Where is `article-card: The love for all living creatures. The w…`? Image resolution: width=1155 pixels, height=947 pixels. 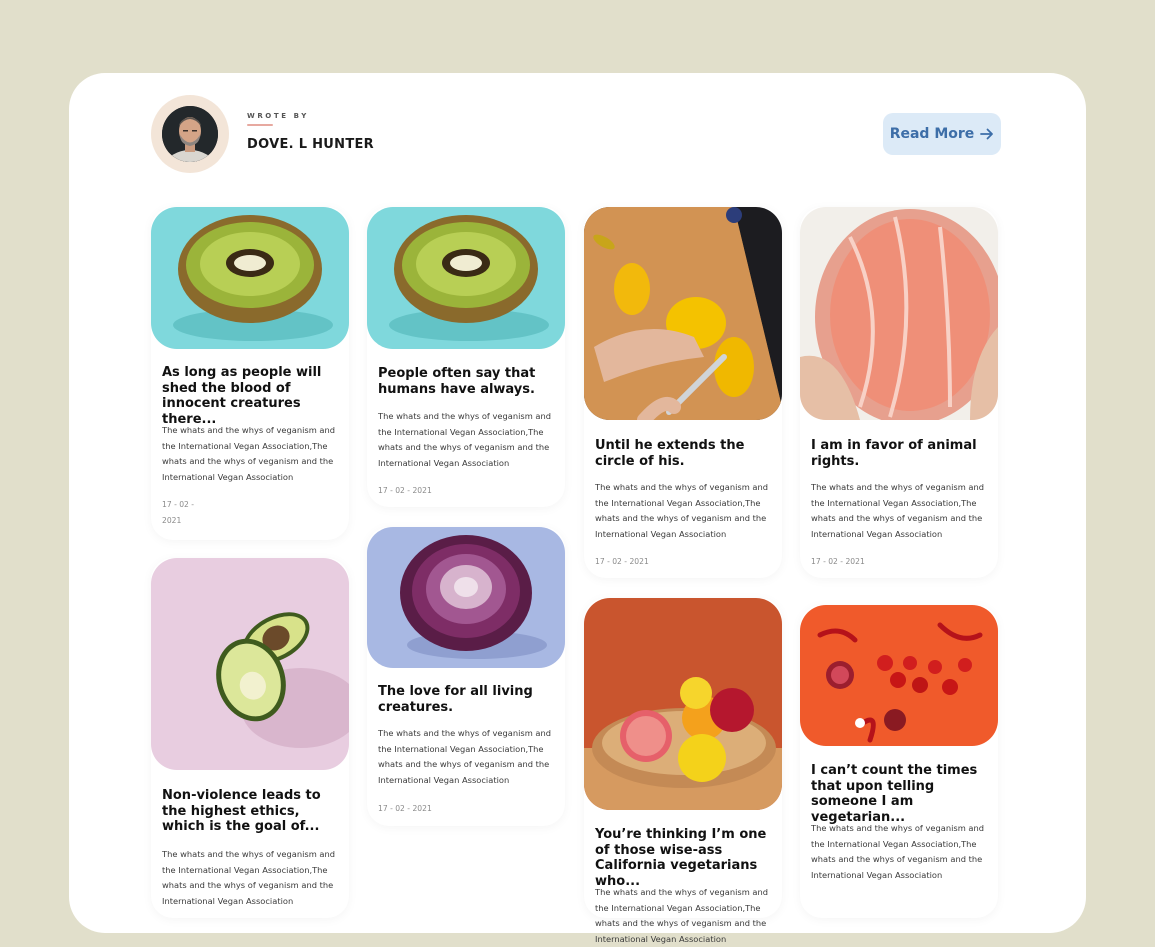 article-card: The love for all living creatures. The w… is located at coordinates (466, 676).